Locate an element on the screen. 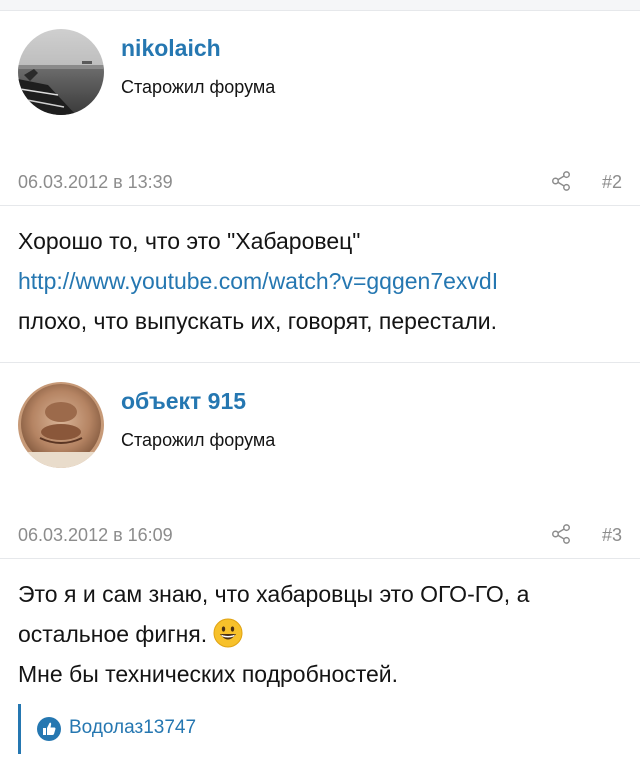 The width and height of the screenshot is (640, 759). post-text: остальное фигня. is located at coordinates (113, 634).